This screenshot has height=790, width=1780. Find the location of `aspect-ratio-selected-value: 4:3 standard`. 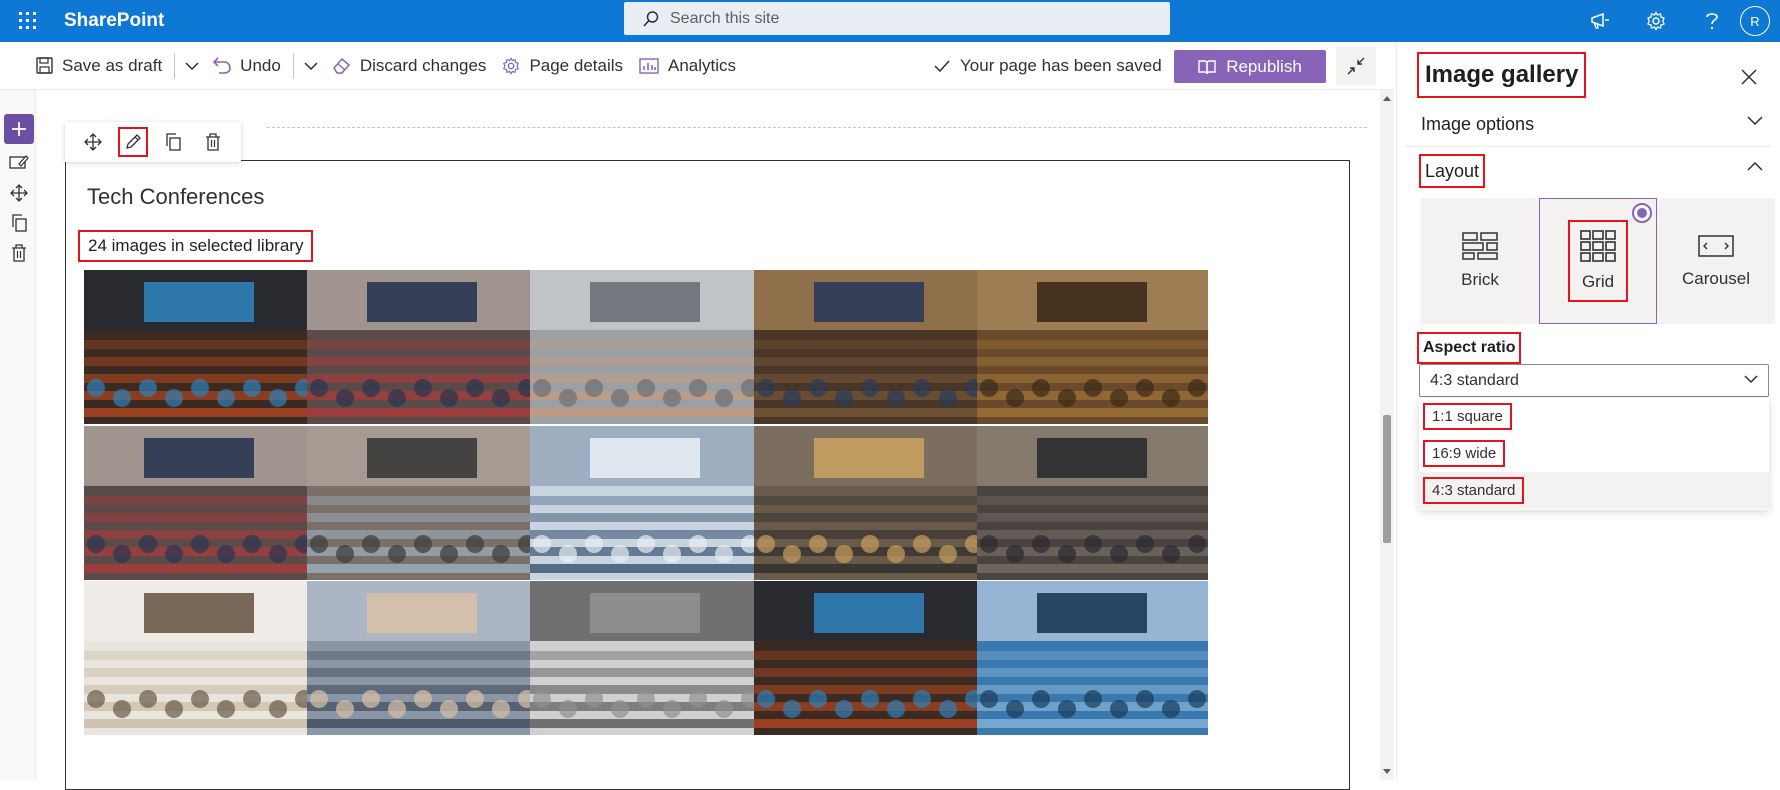

aspect-ratio-selected-value: 4:3 standard is located at coordinates (1474, 380).